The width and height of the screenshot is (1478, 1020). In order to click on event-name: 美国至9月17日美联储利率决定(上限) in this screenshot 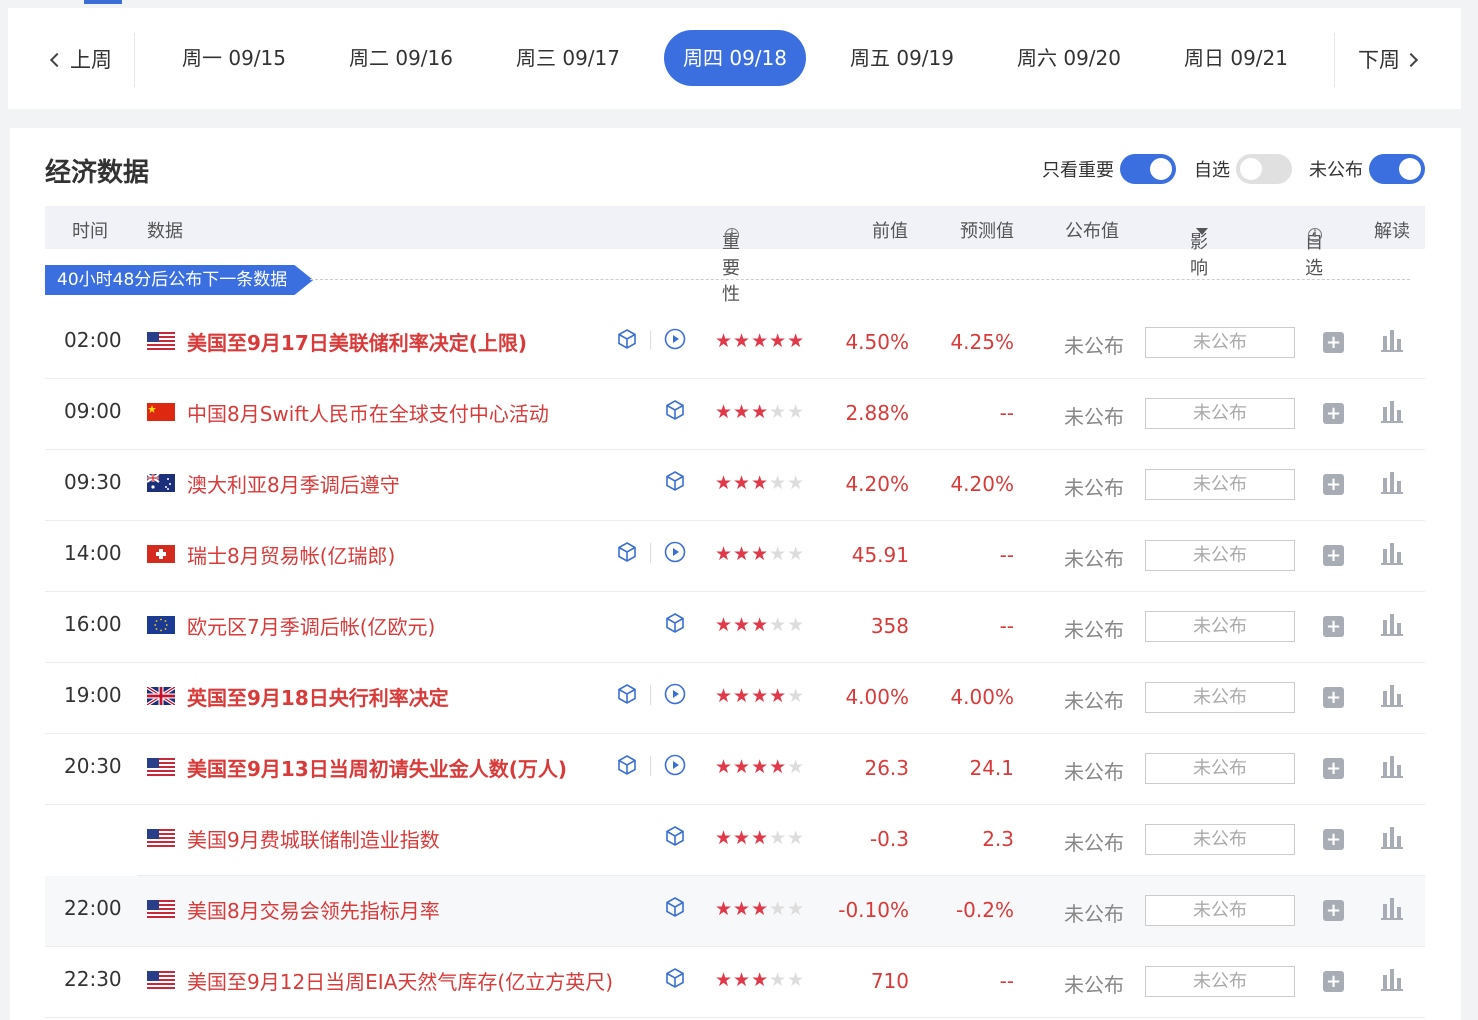, I will do `click(357, 341)`.